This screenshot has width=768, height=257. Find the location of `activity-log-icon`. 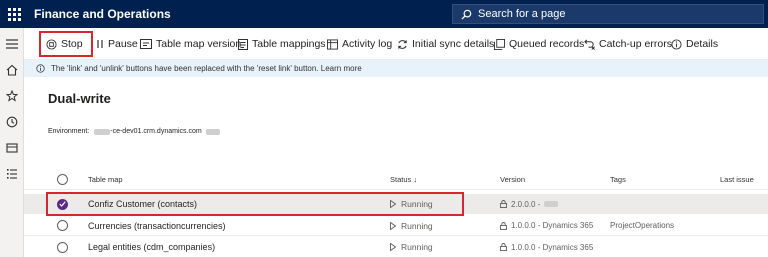

activity-log-icon is located at coordinates (332, 44).